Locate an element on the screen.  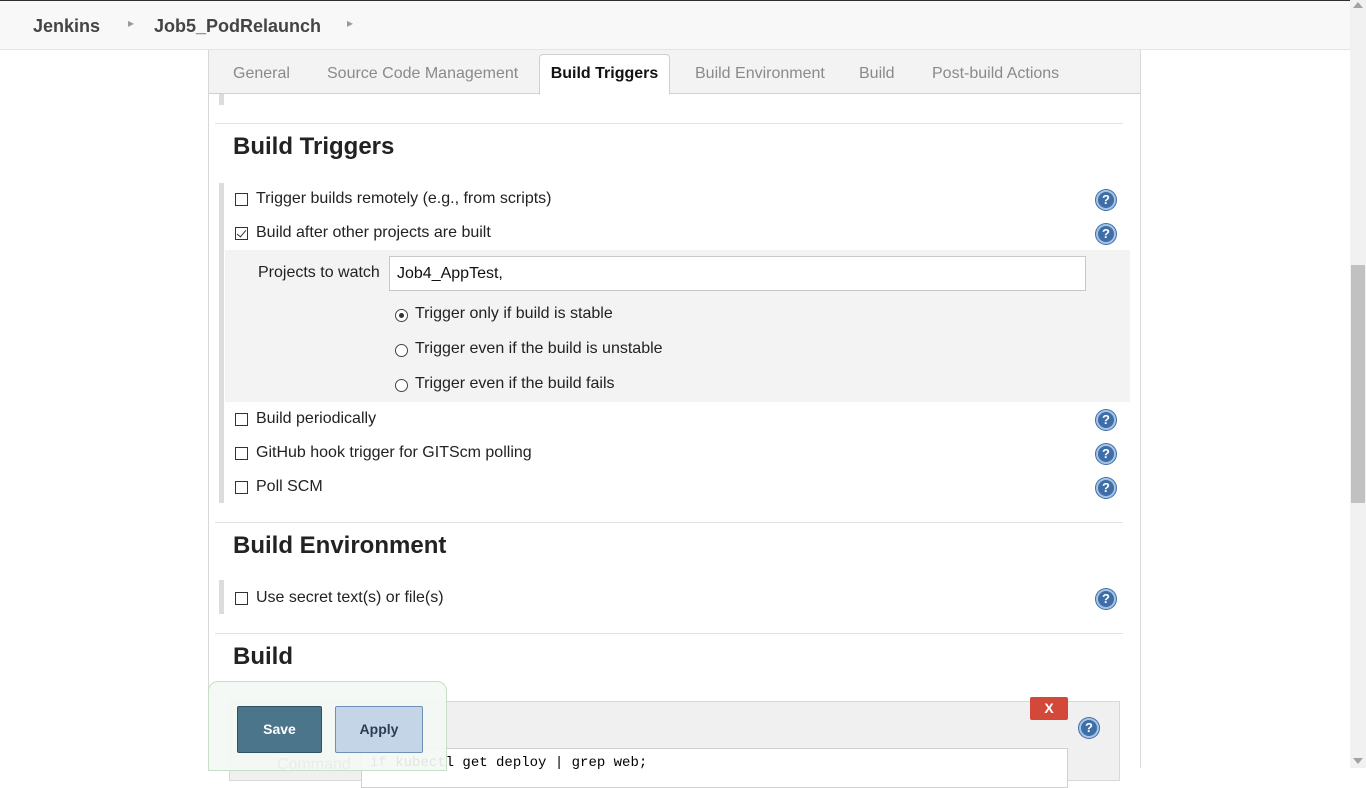
tab-post-build-actions: Post-build Actions is located at coordinates (995, 74).